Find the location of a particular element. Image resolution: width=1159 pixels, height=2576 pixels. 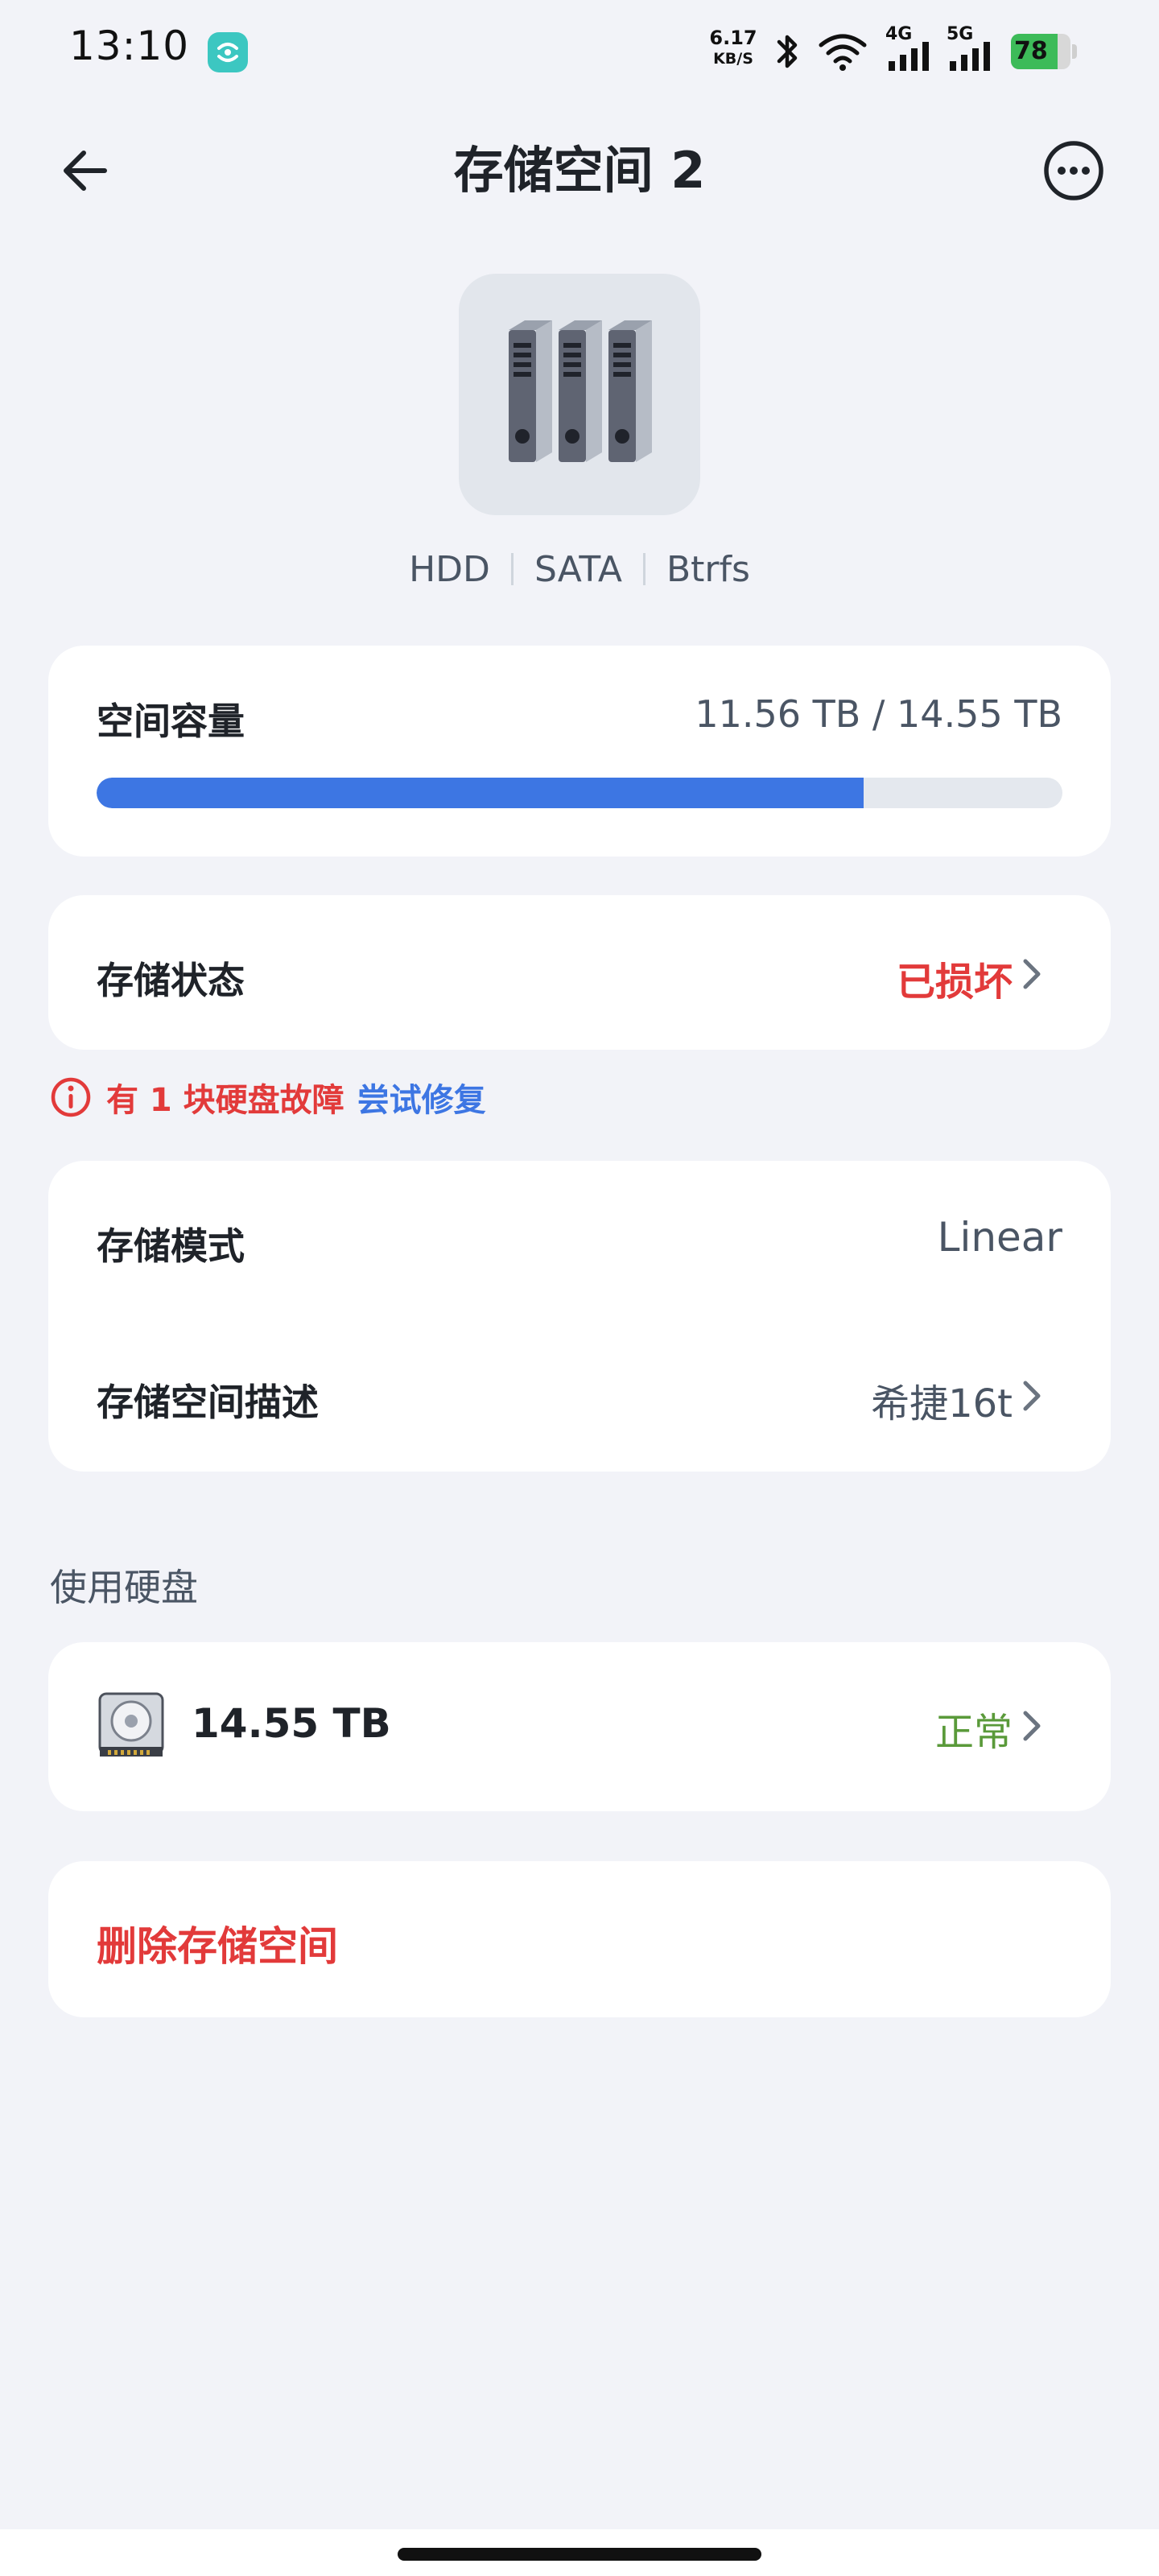

disk-failure-warning: 有 1 块硬盘故障 尝试修复 is located at coordinates (268, 1097).